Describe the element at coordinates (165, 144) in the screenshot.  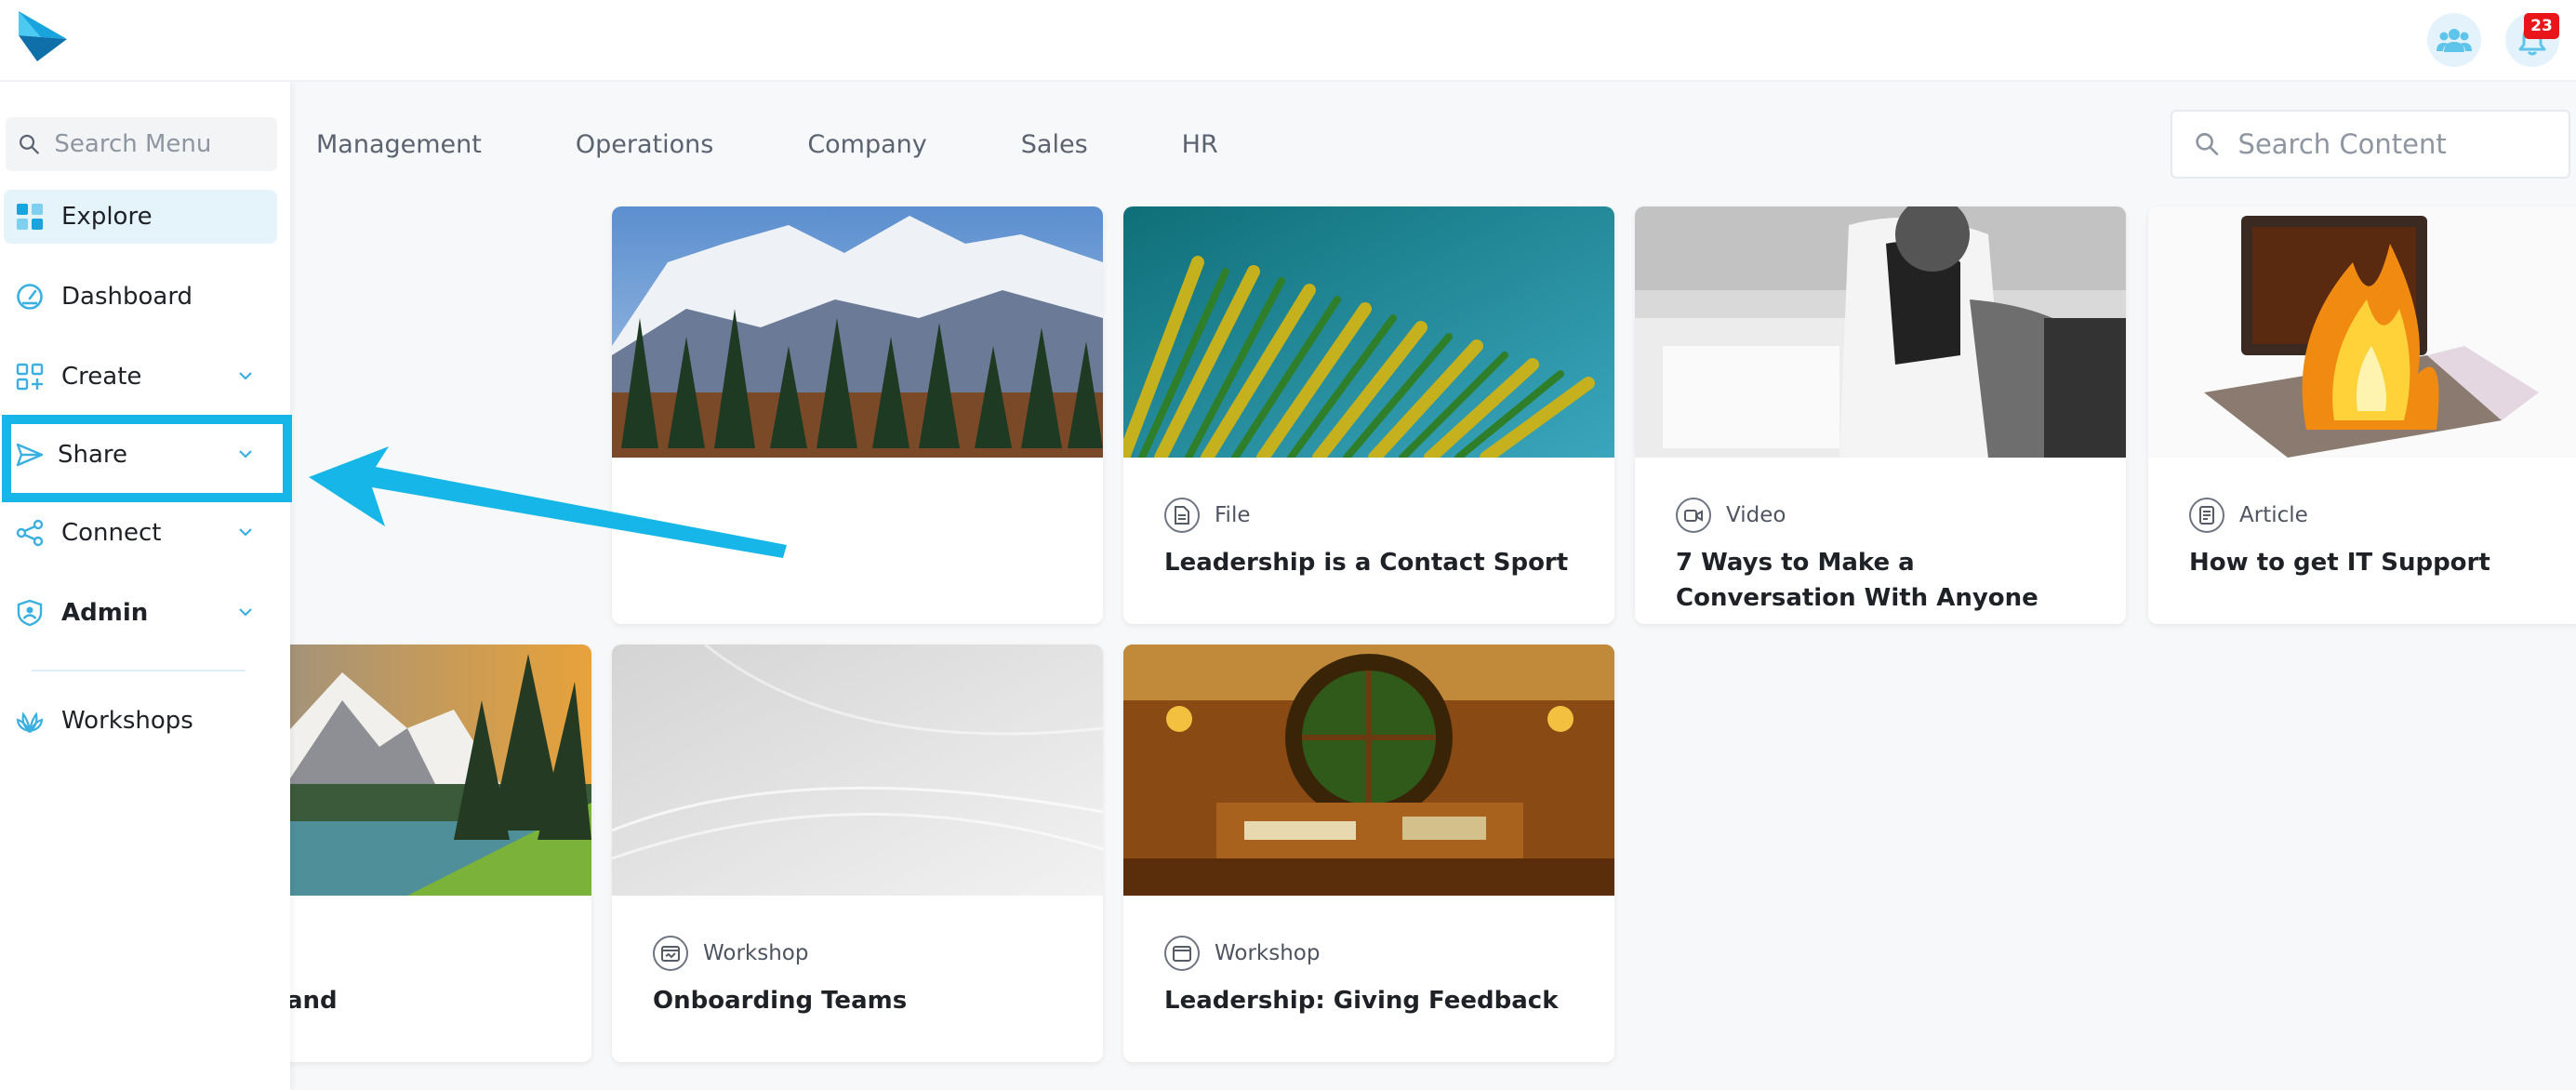
I see `search-menu-input` at that location.